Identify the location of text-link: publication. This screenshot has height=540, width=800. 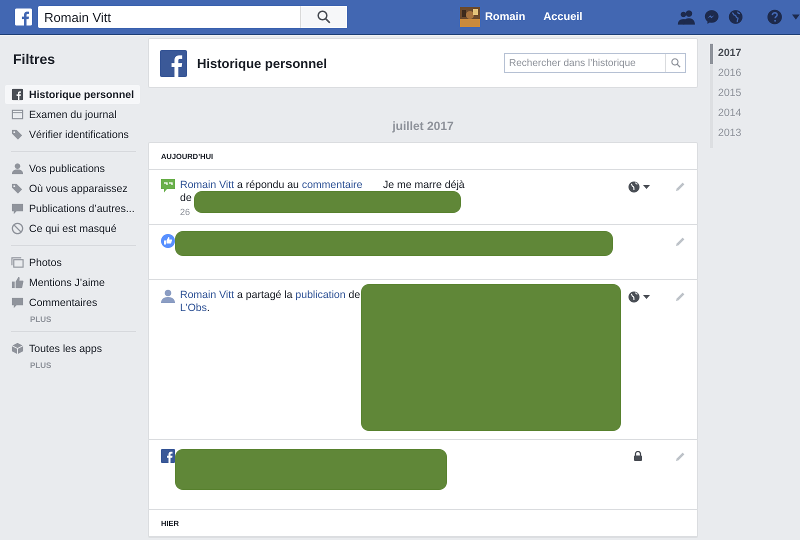
(320, 295).